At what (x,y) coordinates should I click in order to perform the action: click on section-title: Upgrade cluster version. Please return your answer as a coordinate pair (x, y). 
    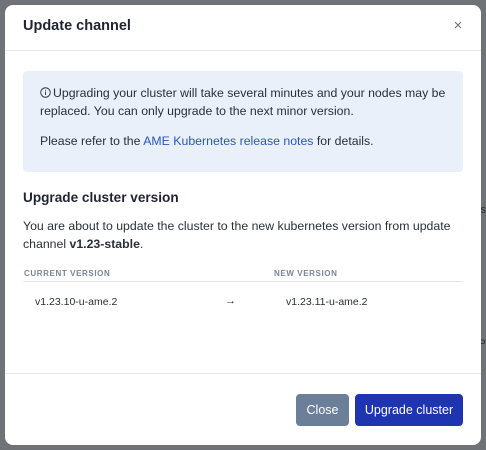
    Looking at the image, I should click on (101, 197).